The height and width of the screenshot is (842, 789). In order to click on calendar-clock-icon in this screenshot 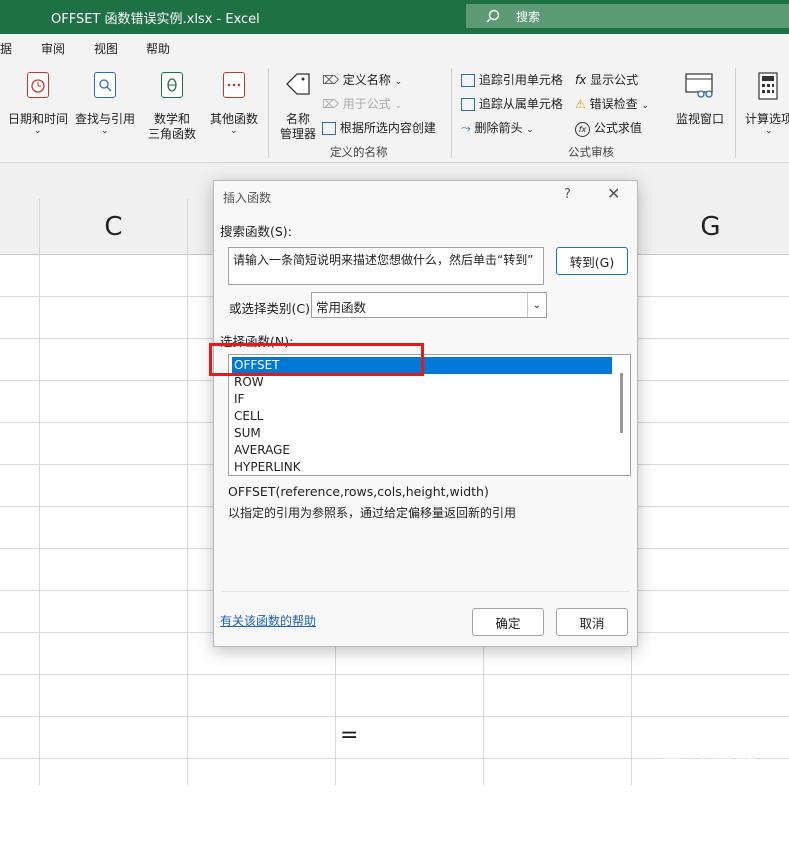, I will do `click(38, 85)`.